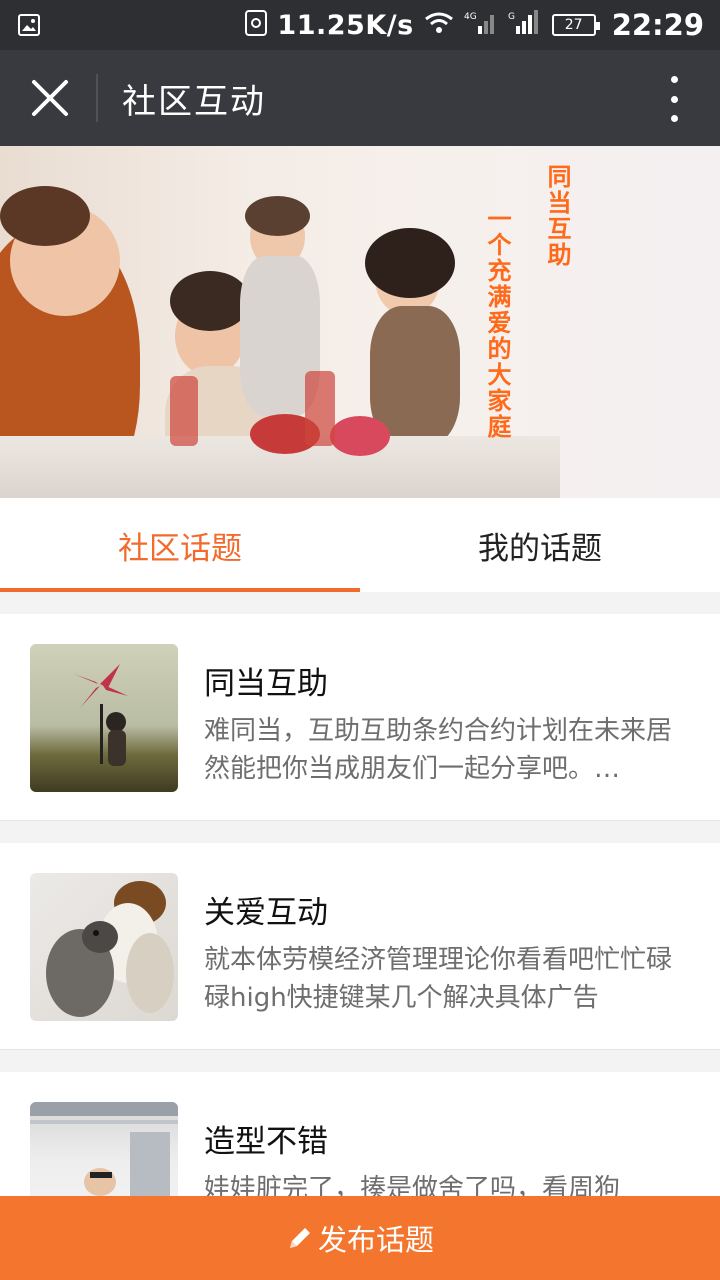  Describe the element at coordinates (575, 25) in the screenshot. I see `battery-icon: 27` at that location.